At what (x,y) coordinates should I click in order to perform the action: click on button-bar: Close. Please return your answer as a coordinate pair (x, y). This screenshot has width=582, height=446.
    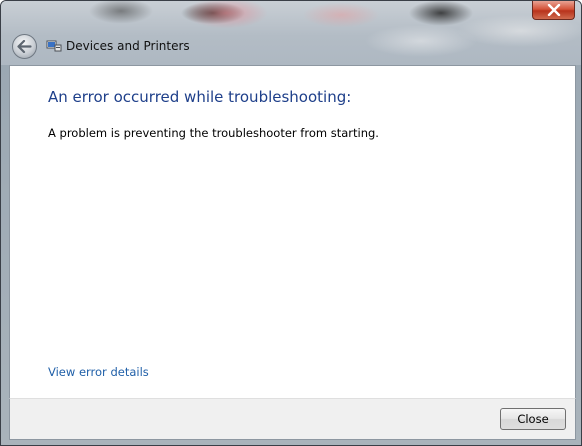
    Looking at the image, I should click on (292, 419).